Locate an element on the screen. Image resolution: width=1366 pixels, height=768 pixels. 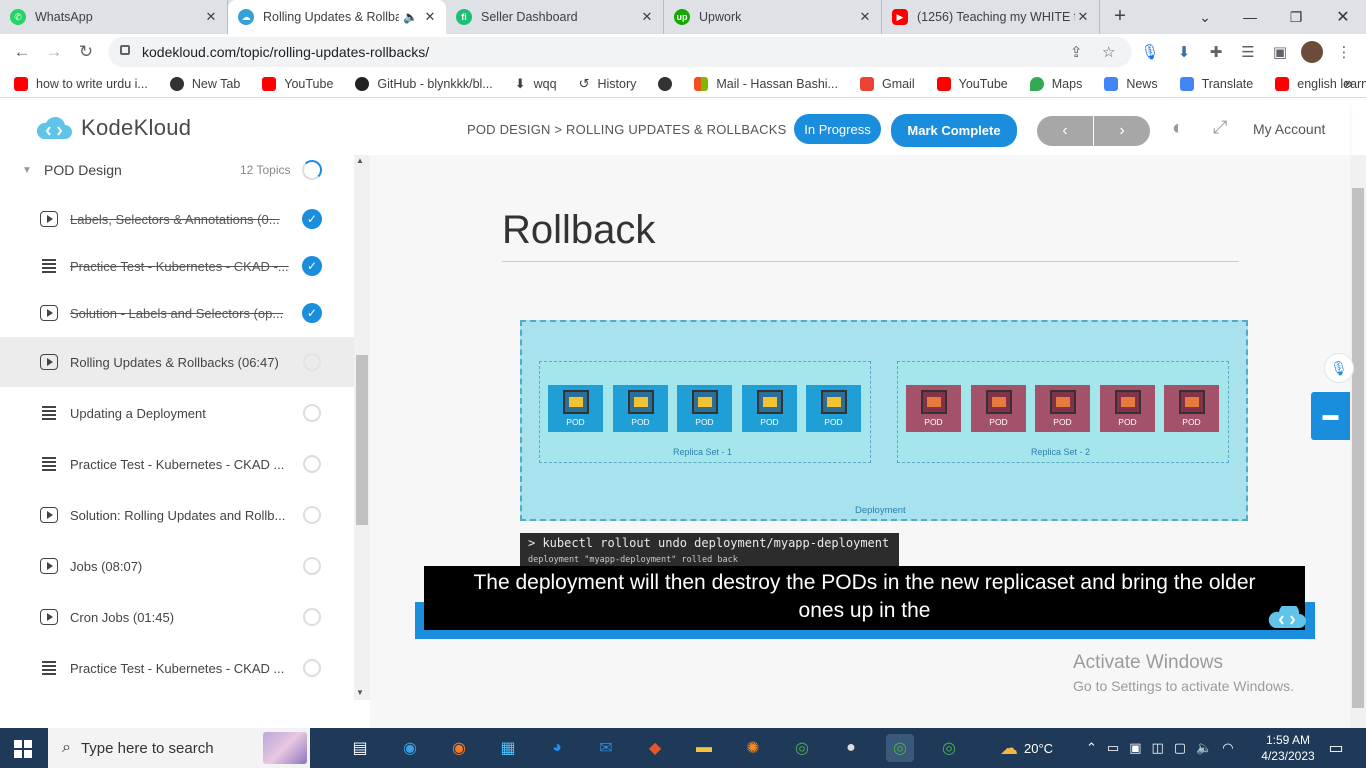
back-button: ← is located at coordinates (22, 52).